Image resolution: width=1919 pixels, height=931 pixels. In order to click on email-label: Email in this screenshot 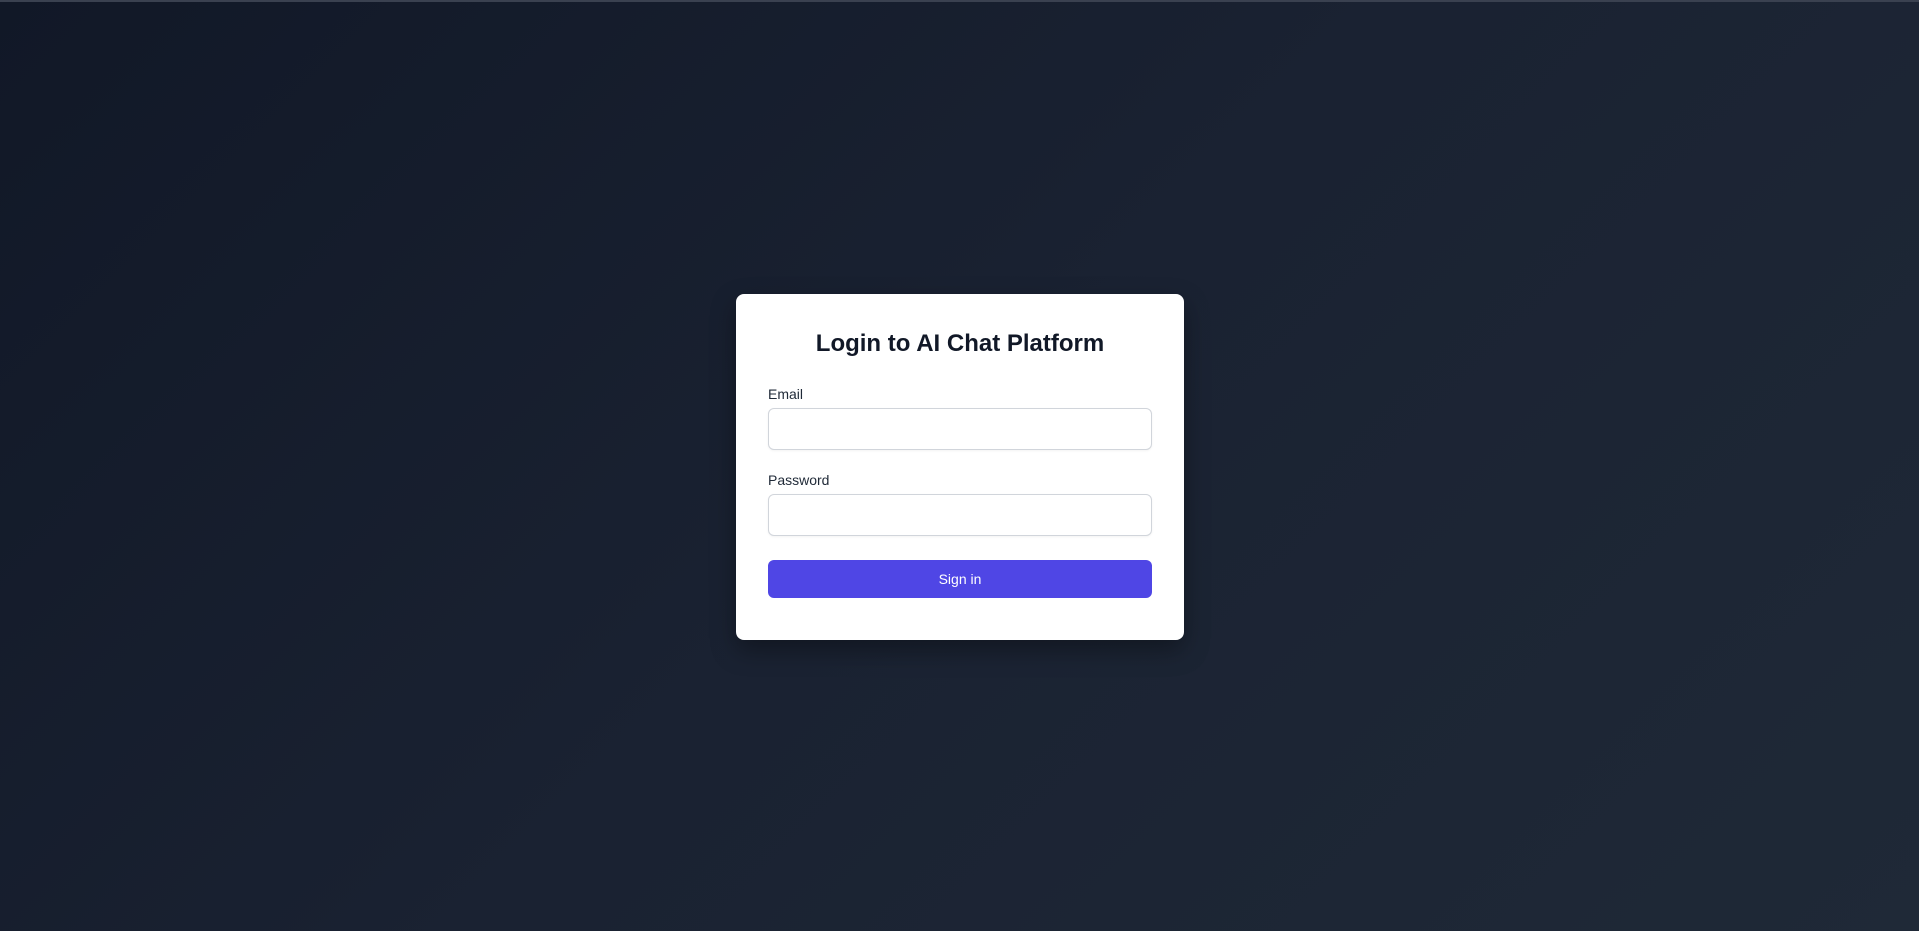, I will do `click(786, 394)`.